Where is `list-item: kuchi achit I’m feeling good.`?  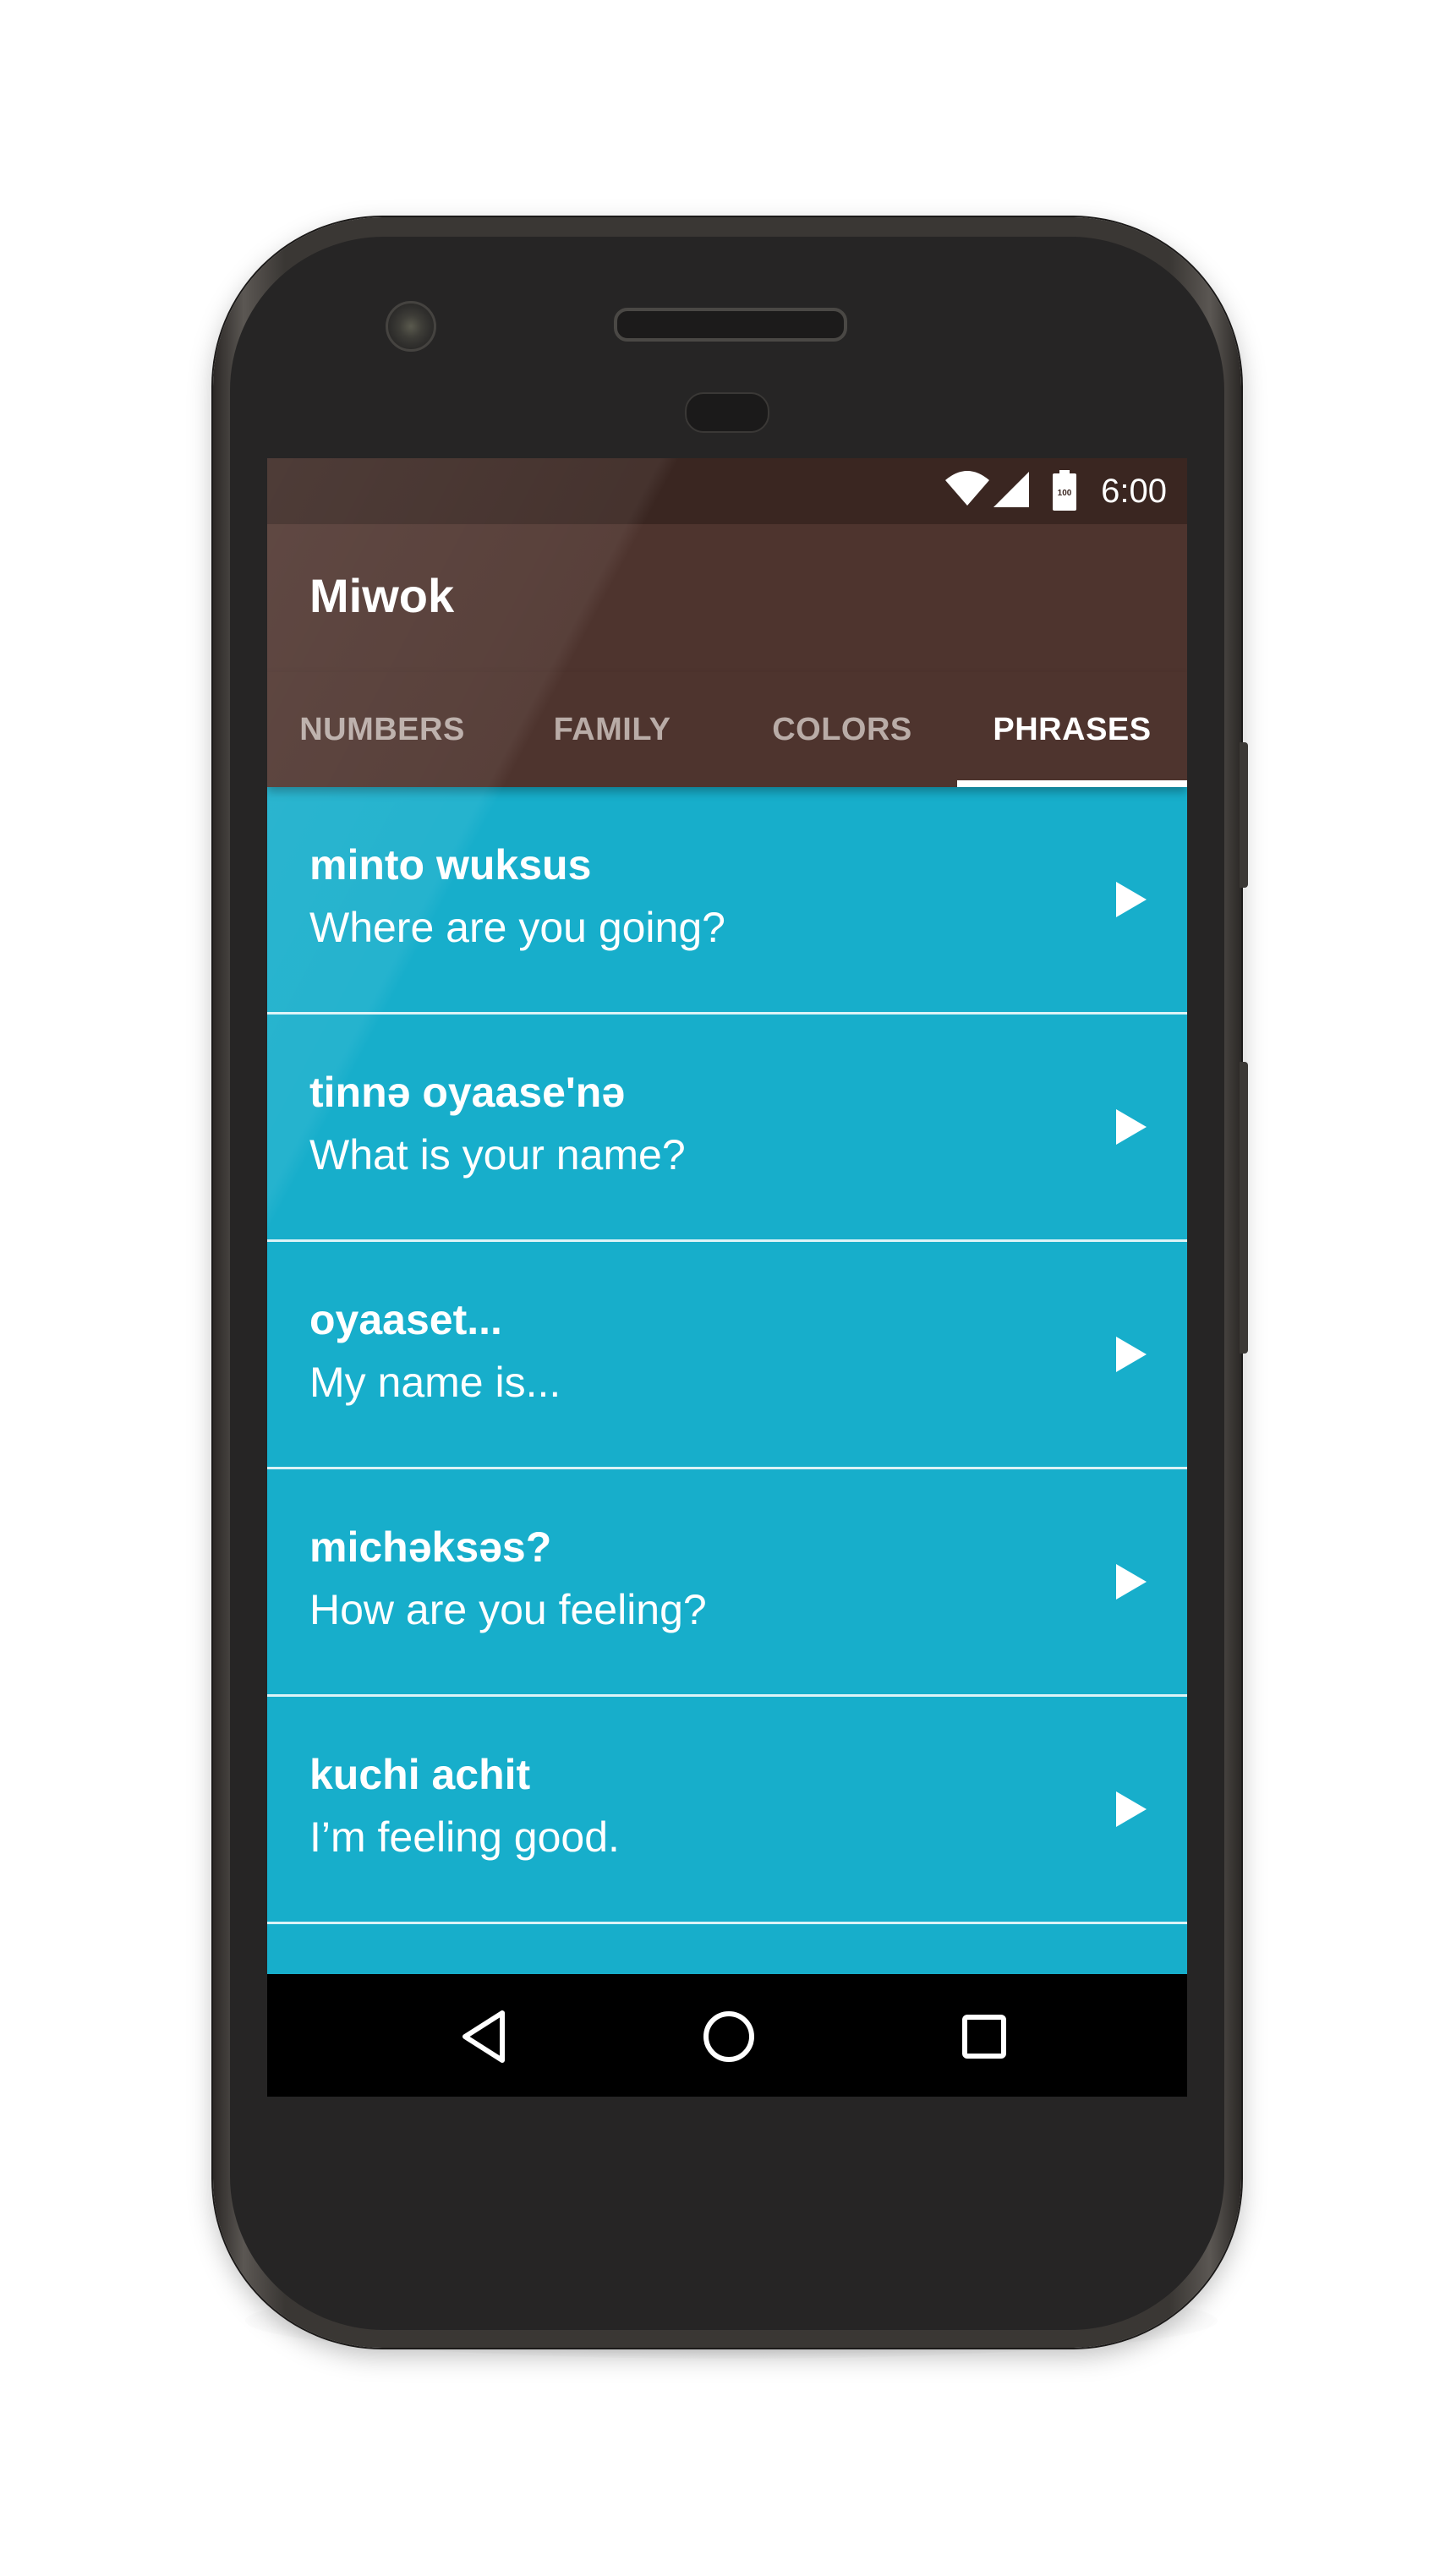 list-item: kuchi achit I’m feeling good. is located at coordinates (727, 1810).